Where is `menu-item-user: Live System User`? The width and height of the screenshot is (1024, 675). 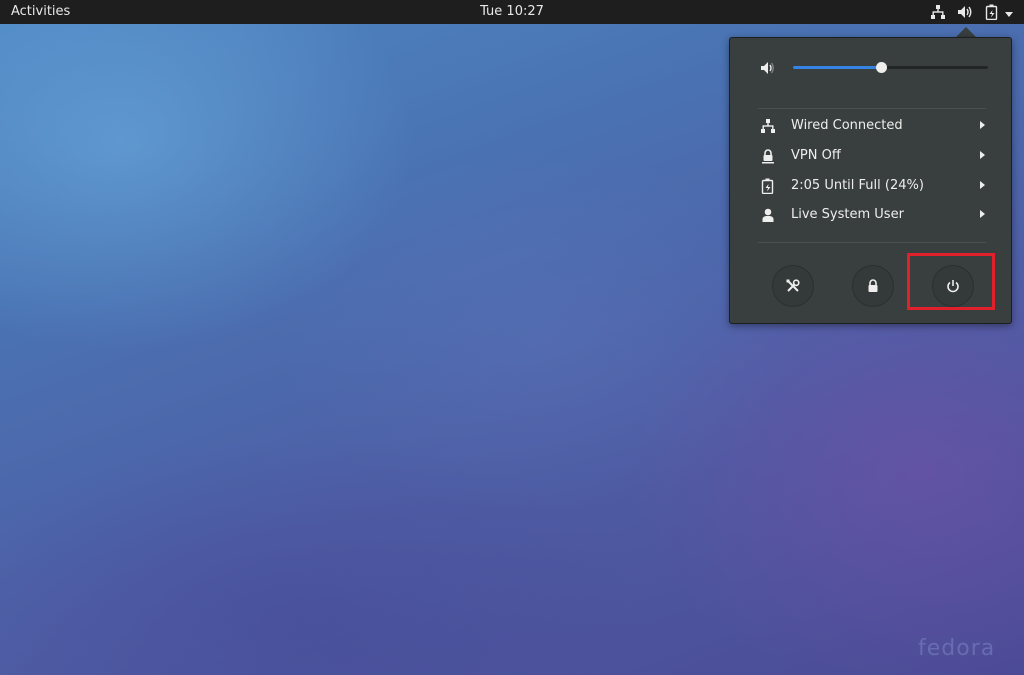
menu-item-user: Live System User is located at coordinates (870, 215).